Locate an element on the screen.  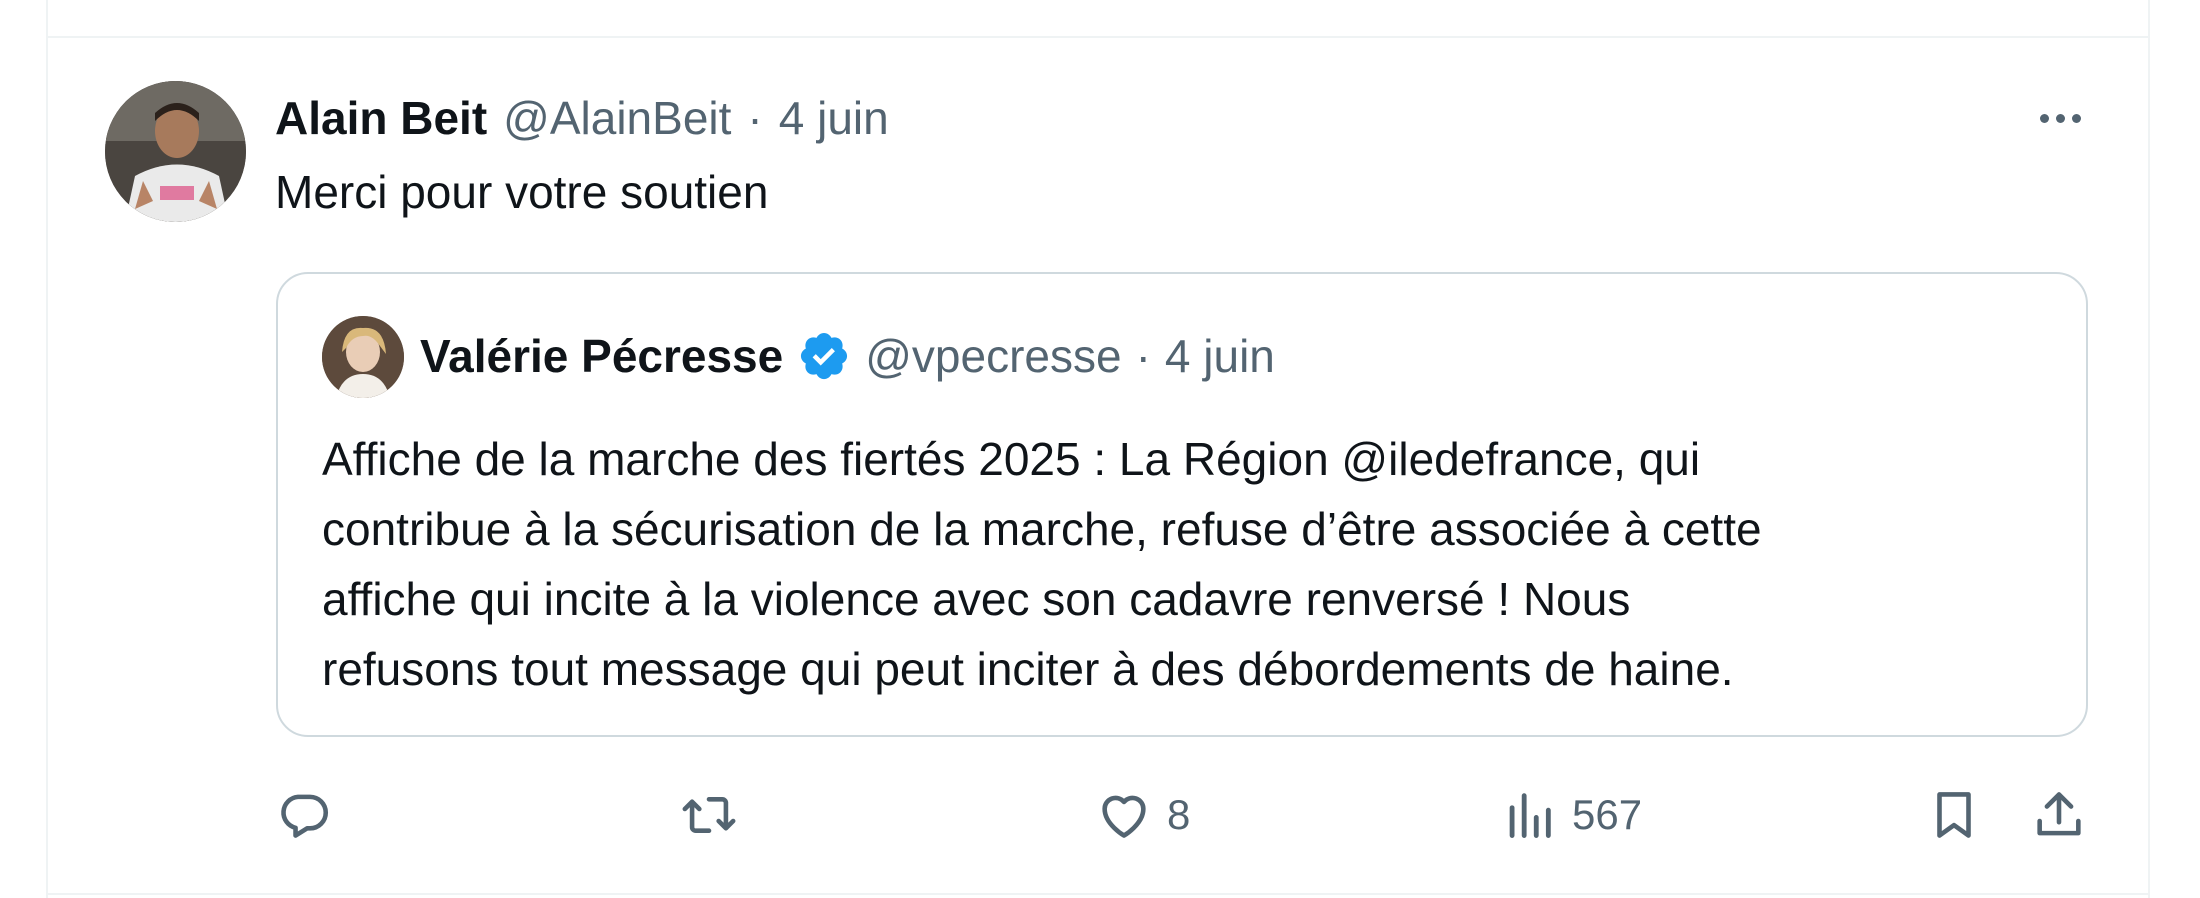
top-divider is located at coordinates (1098, 37).